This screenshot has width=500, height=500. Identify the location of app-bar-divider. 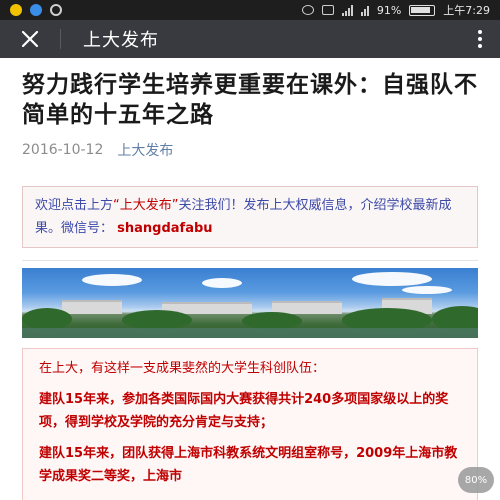
(60, 39).